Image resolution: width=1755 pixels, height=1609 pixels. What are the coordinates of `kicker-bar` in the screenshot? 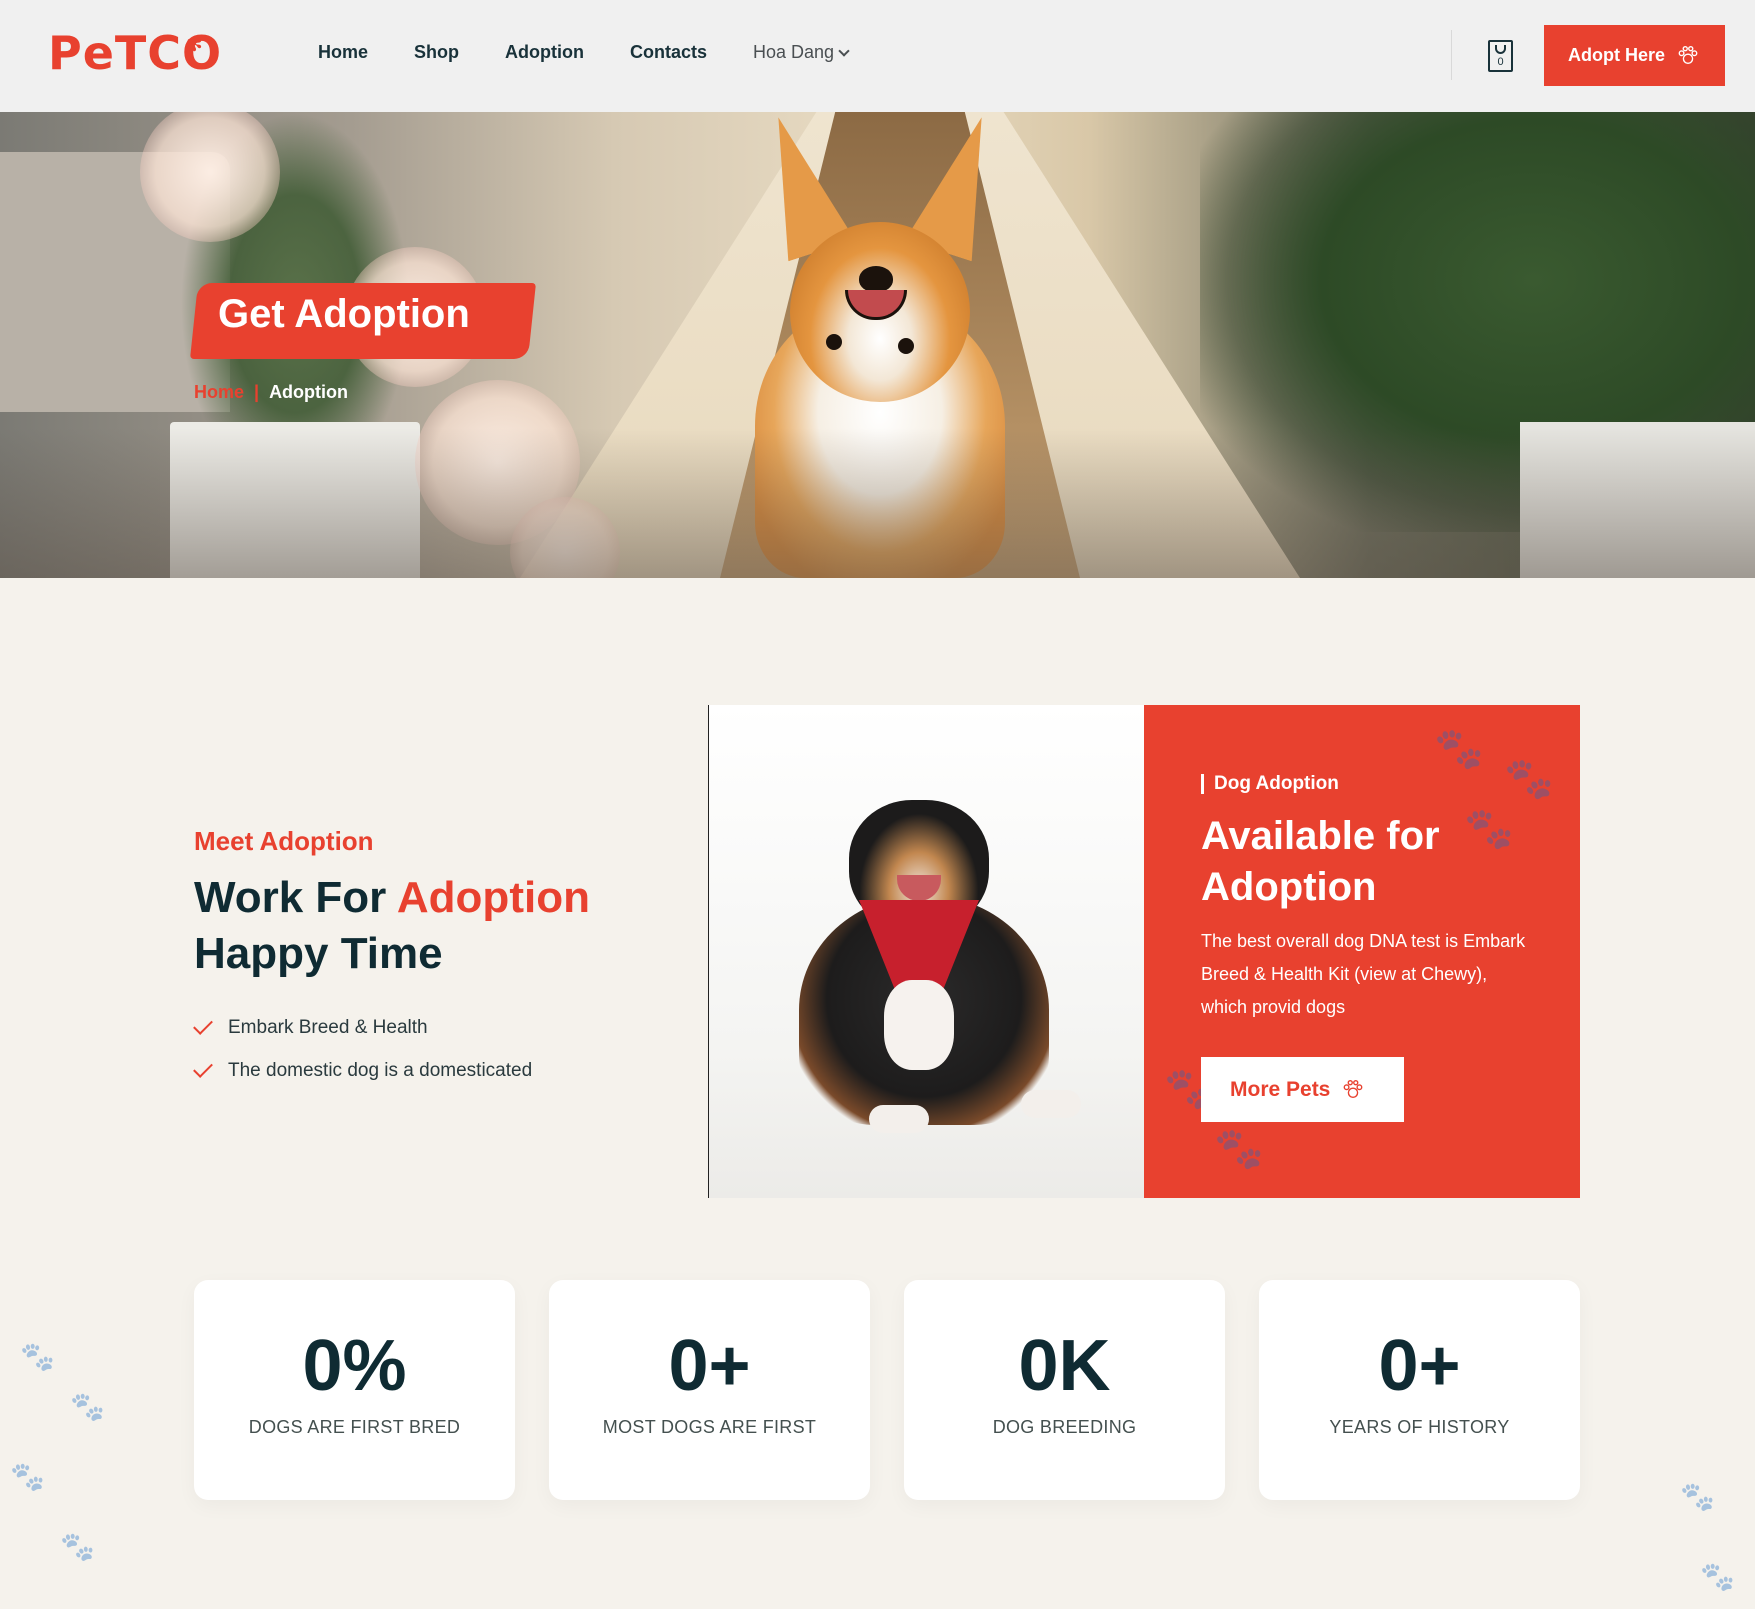 It's located at (1202, 784).